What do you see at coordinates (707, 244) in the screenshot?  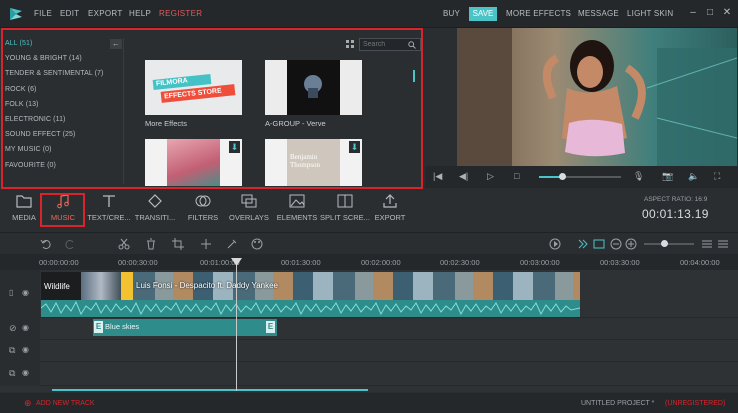 I see `fit-timeline-icon` at bounding box center [707, 244].